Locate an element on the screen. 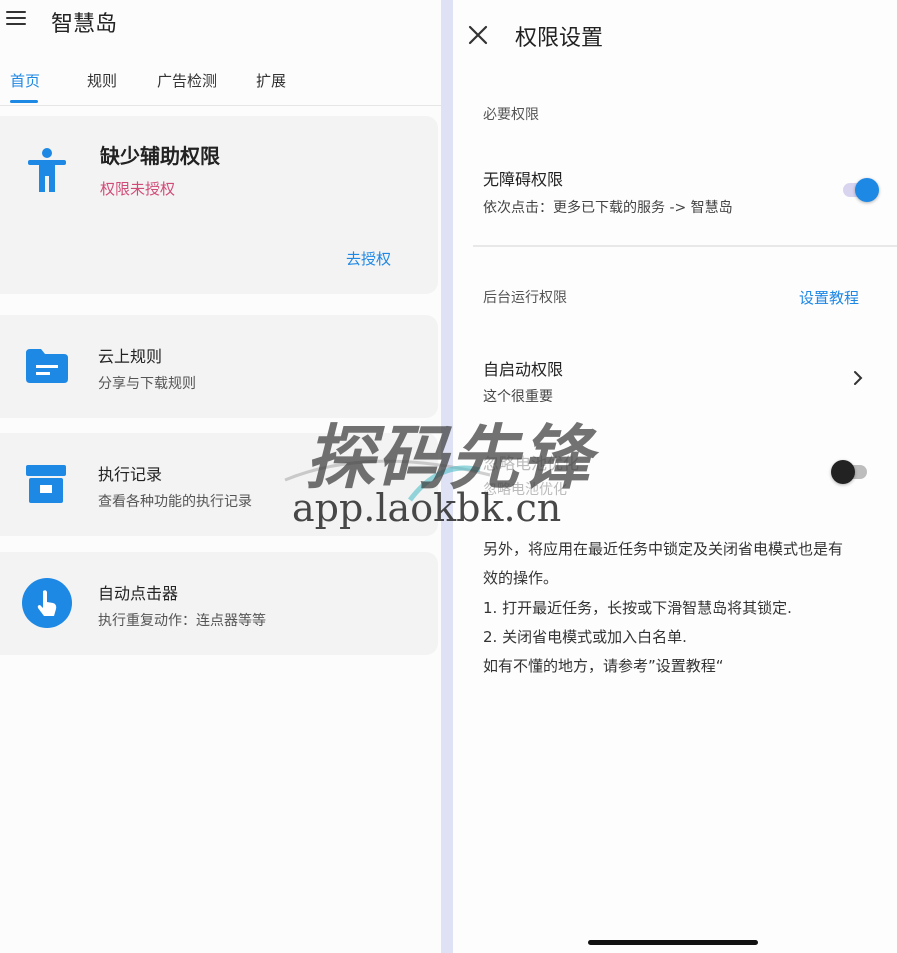  archive-icon is located at coordinates (46, 484).